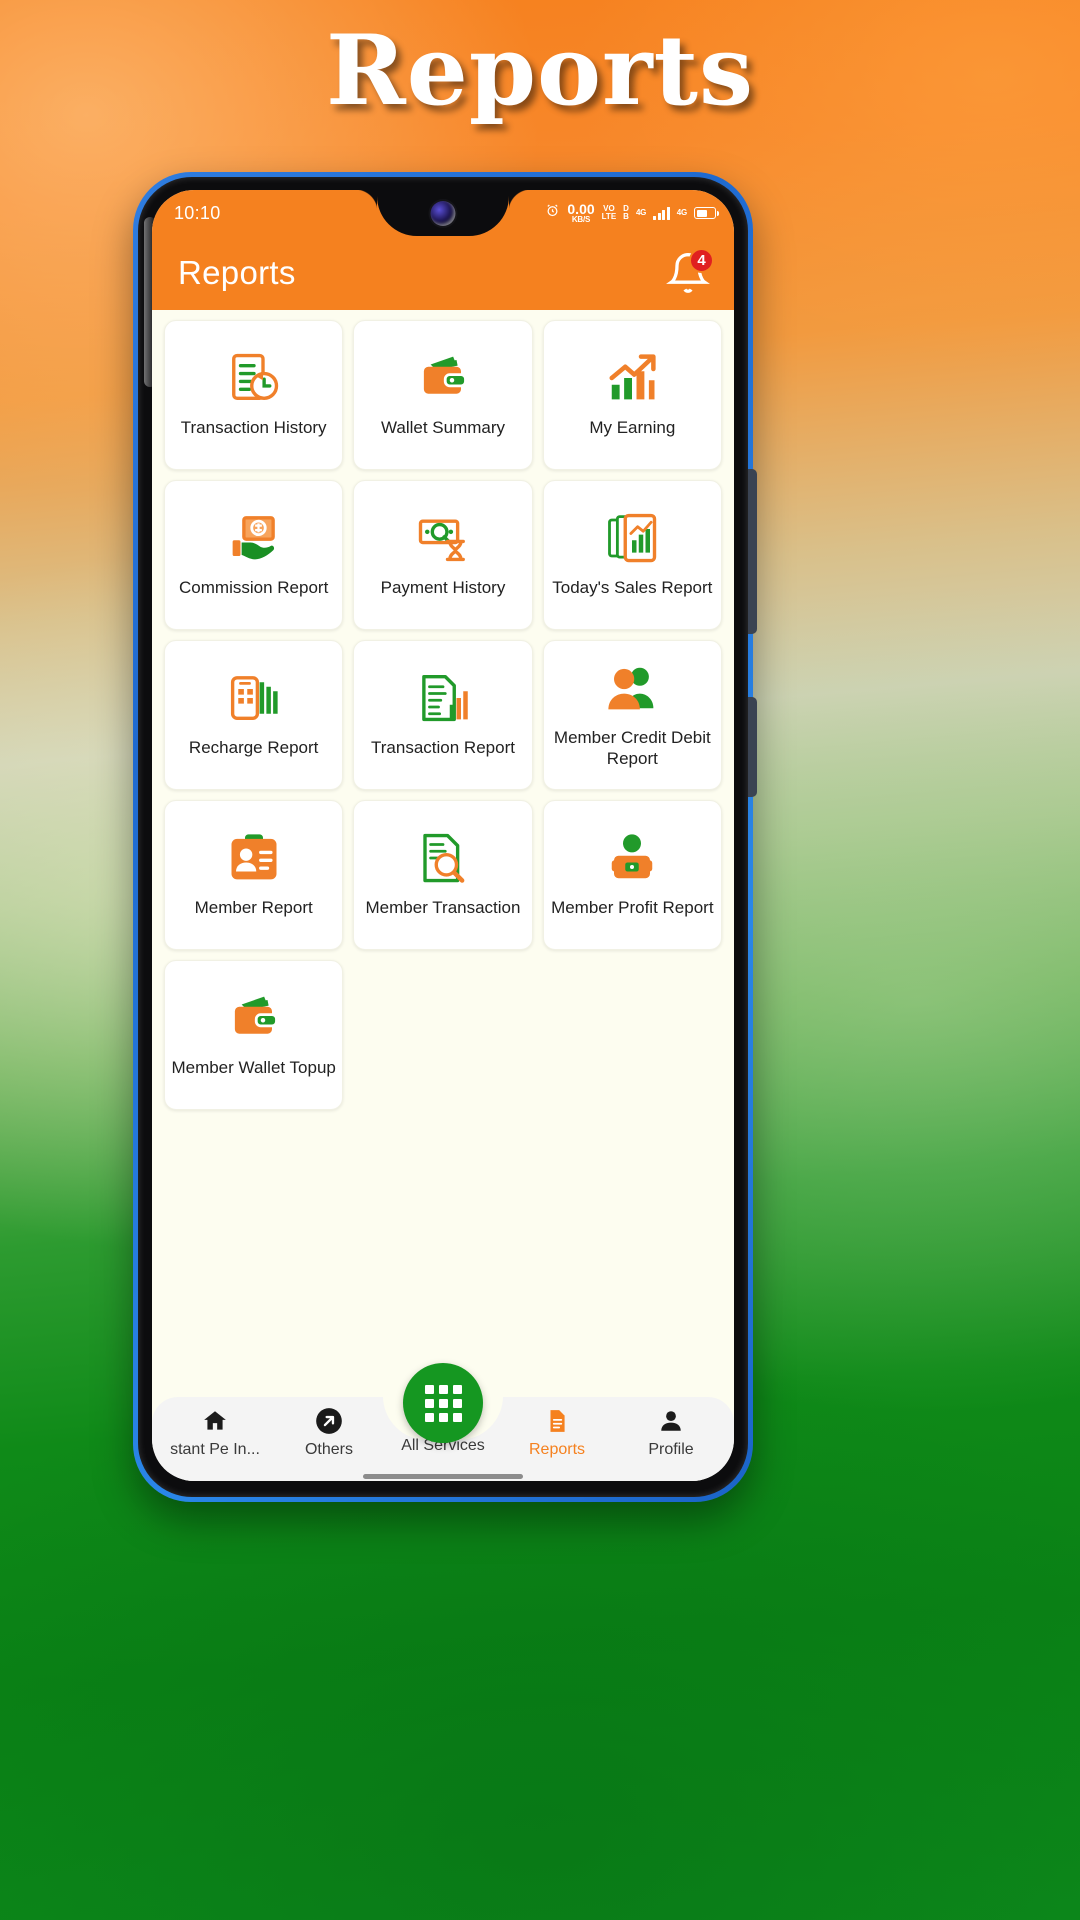 This screenshot has width=1080, height=1920. What do you see at coordinates (609, 212) in the screenshot?
I see `volte-indicator: VO LTE` at bounding box center [609, 212].